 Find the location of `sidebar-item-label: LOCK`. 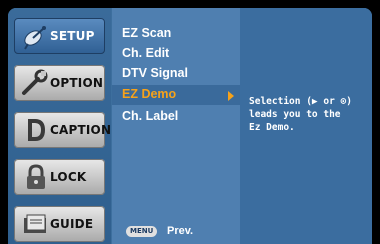

sidebar-item-label: LOCK is located at coordinates (68, 177).